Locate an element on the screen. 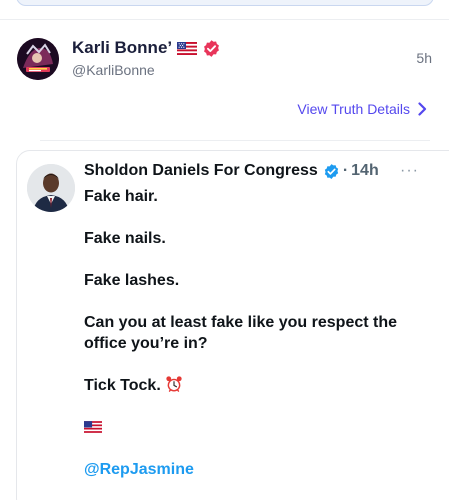 The width and height of the screenshot is (449, 500). embedded-author-avatar is located at coordinates (51, 188).